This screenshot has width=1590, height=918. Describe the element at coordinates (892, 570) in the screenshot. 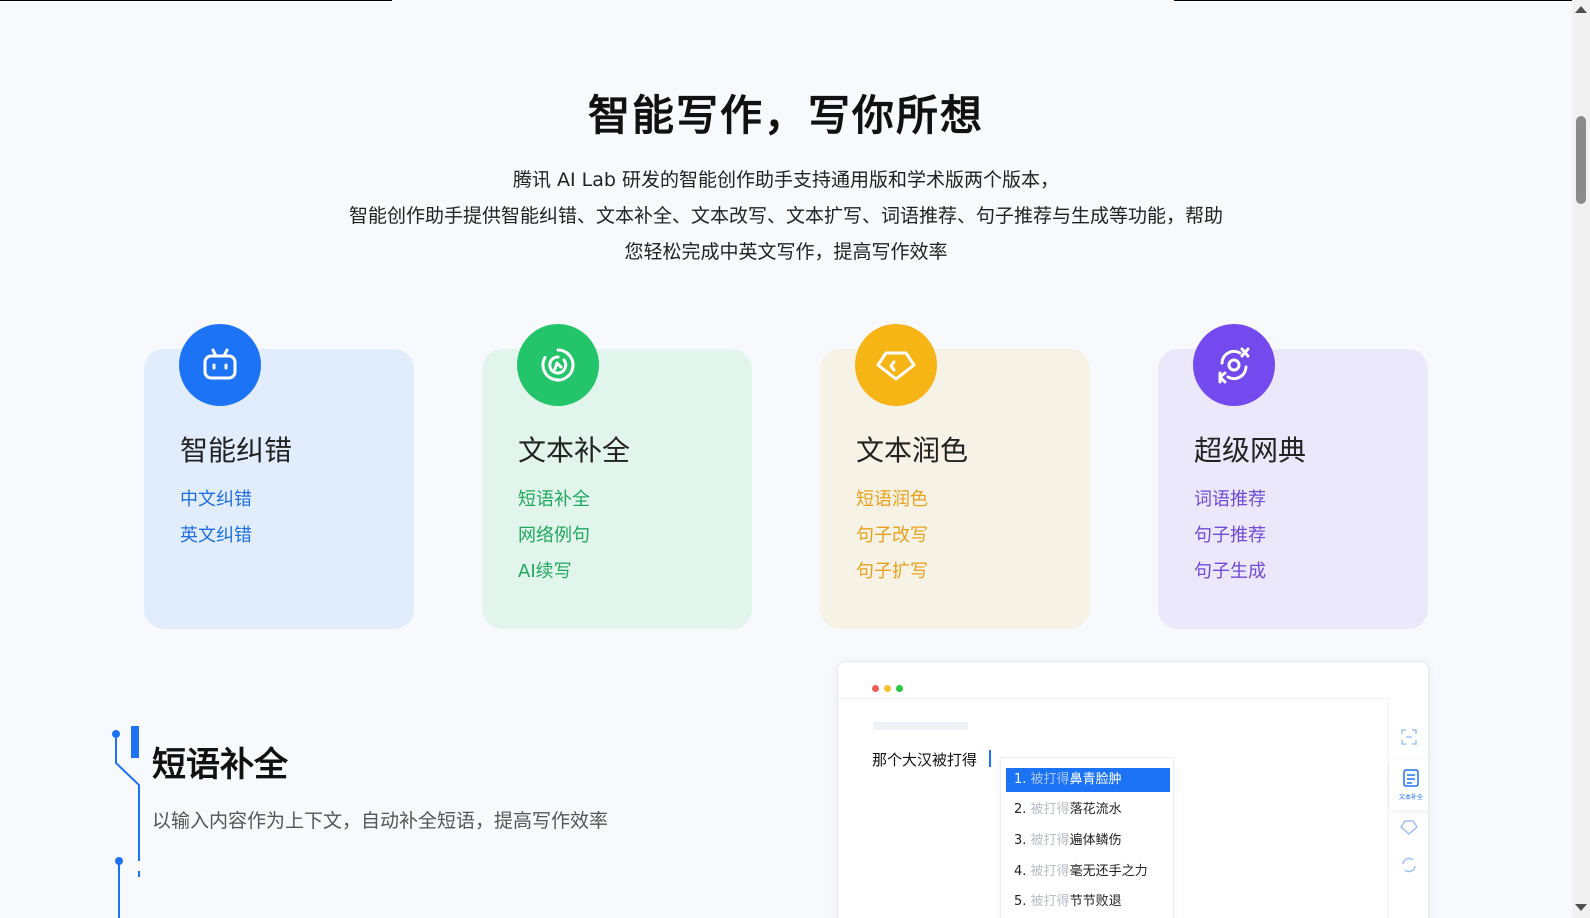

I see `link-sentence-expand: 句子扩写` at that location.